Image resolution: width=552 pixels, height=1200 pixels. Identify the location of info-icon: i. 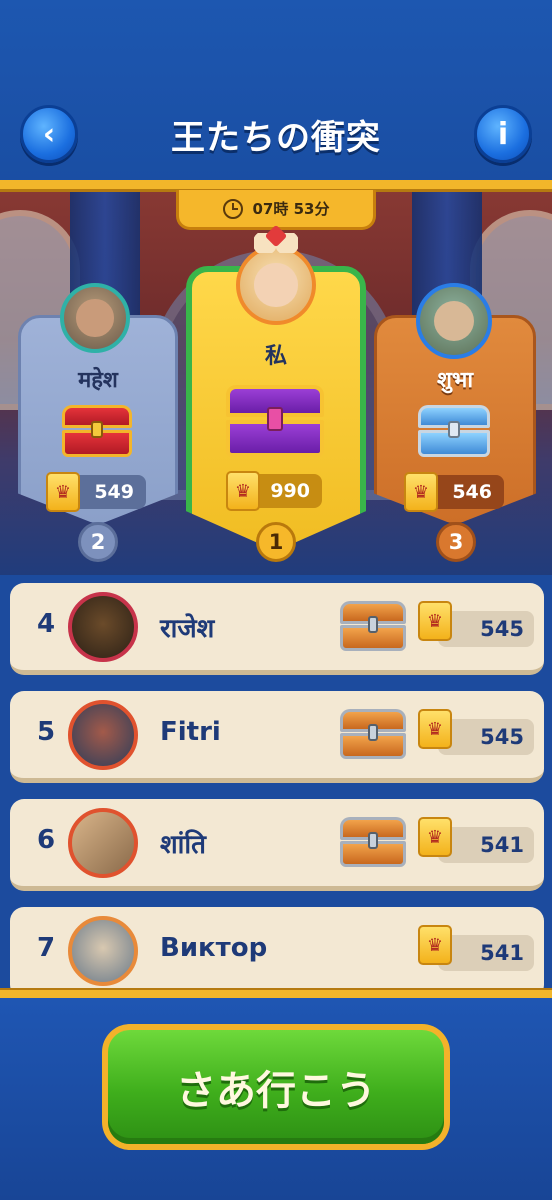
(503, 134).